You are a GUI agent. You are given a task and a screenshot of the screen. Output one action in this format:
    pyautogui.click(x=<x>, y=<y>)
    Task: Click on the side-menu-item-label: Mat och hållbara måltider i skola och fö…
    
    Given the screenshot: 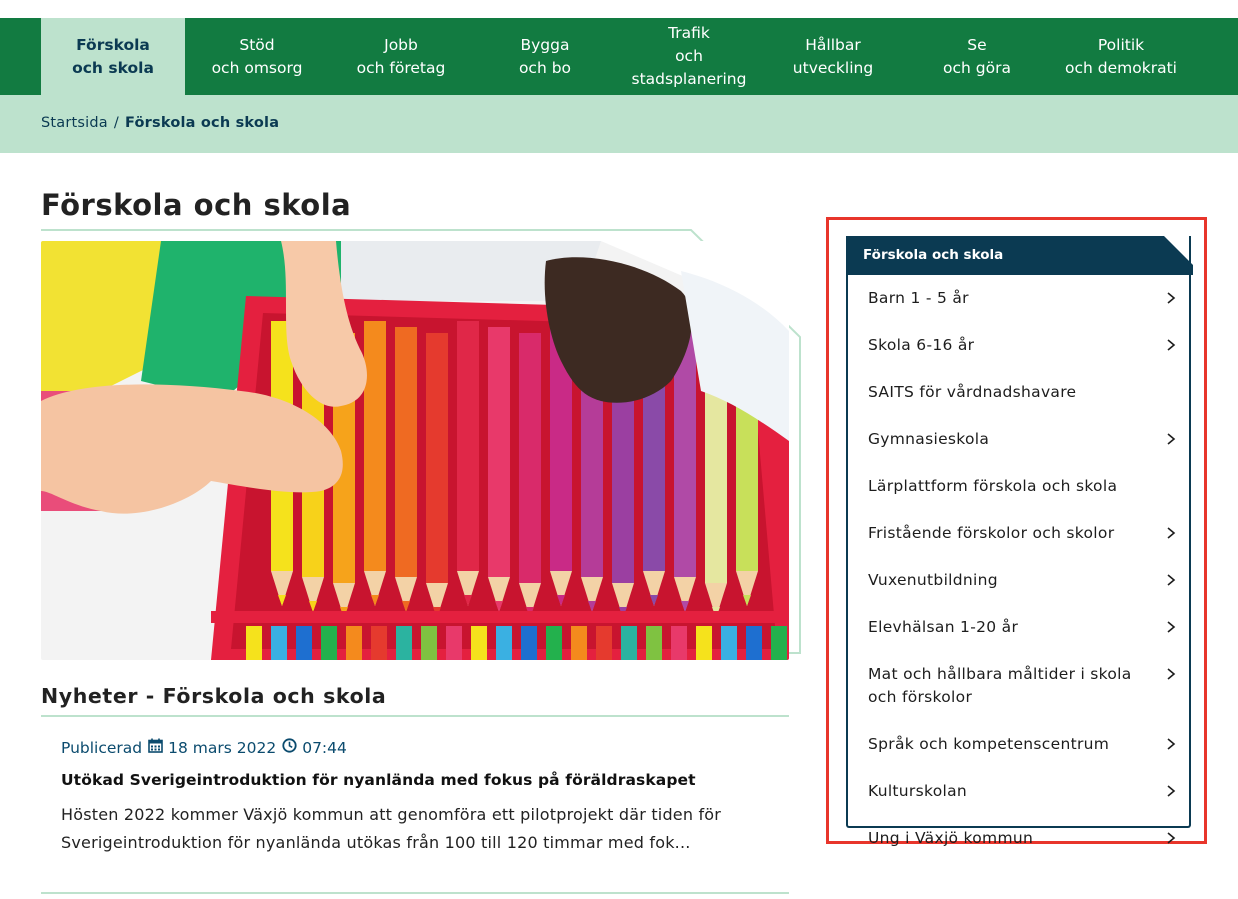 What is the action you would take?
    pyautogui.click(x=1000, y=685)
    